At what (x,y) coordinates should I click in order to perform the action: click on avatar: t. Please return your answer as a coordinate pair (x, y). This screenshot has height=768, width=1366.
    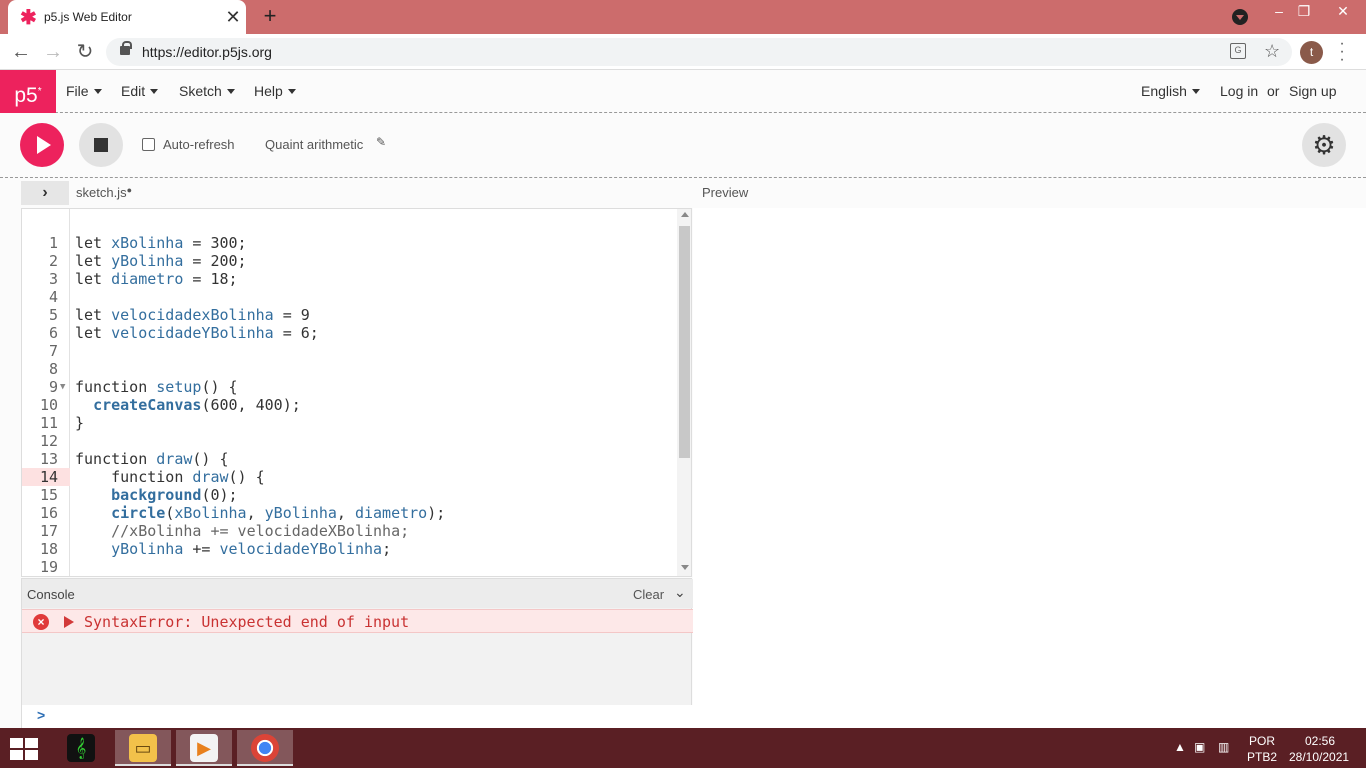
    Looking at the image, I should click on (1311, 52).